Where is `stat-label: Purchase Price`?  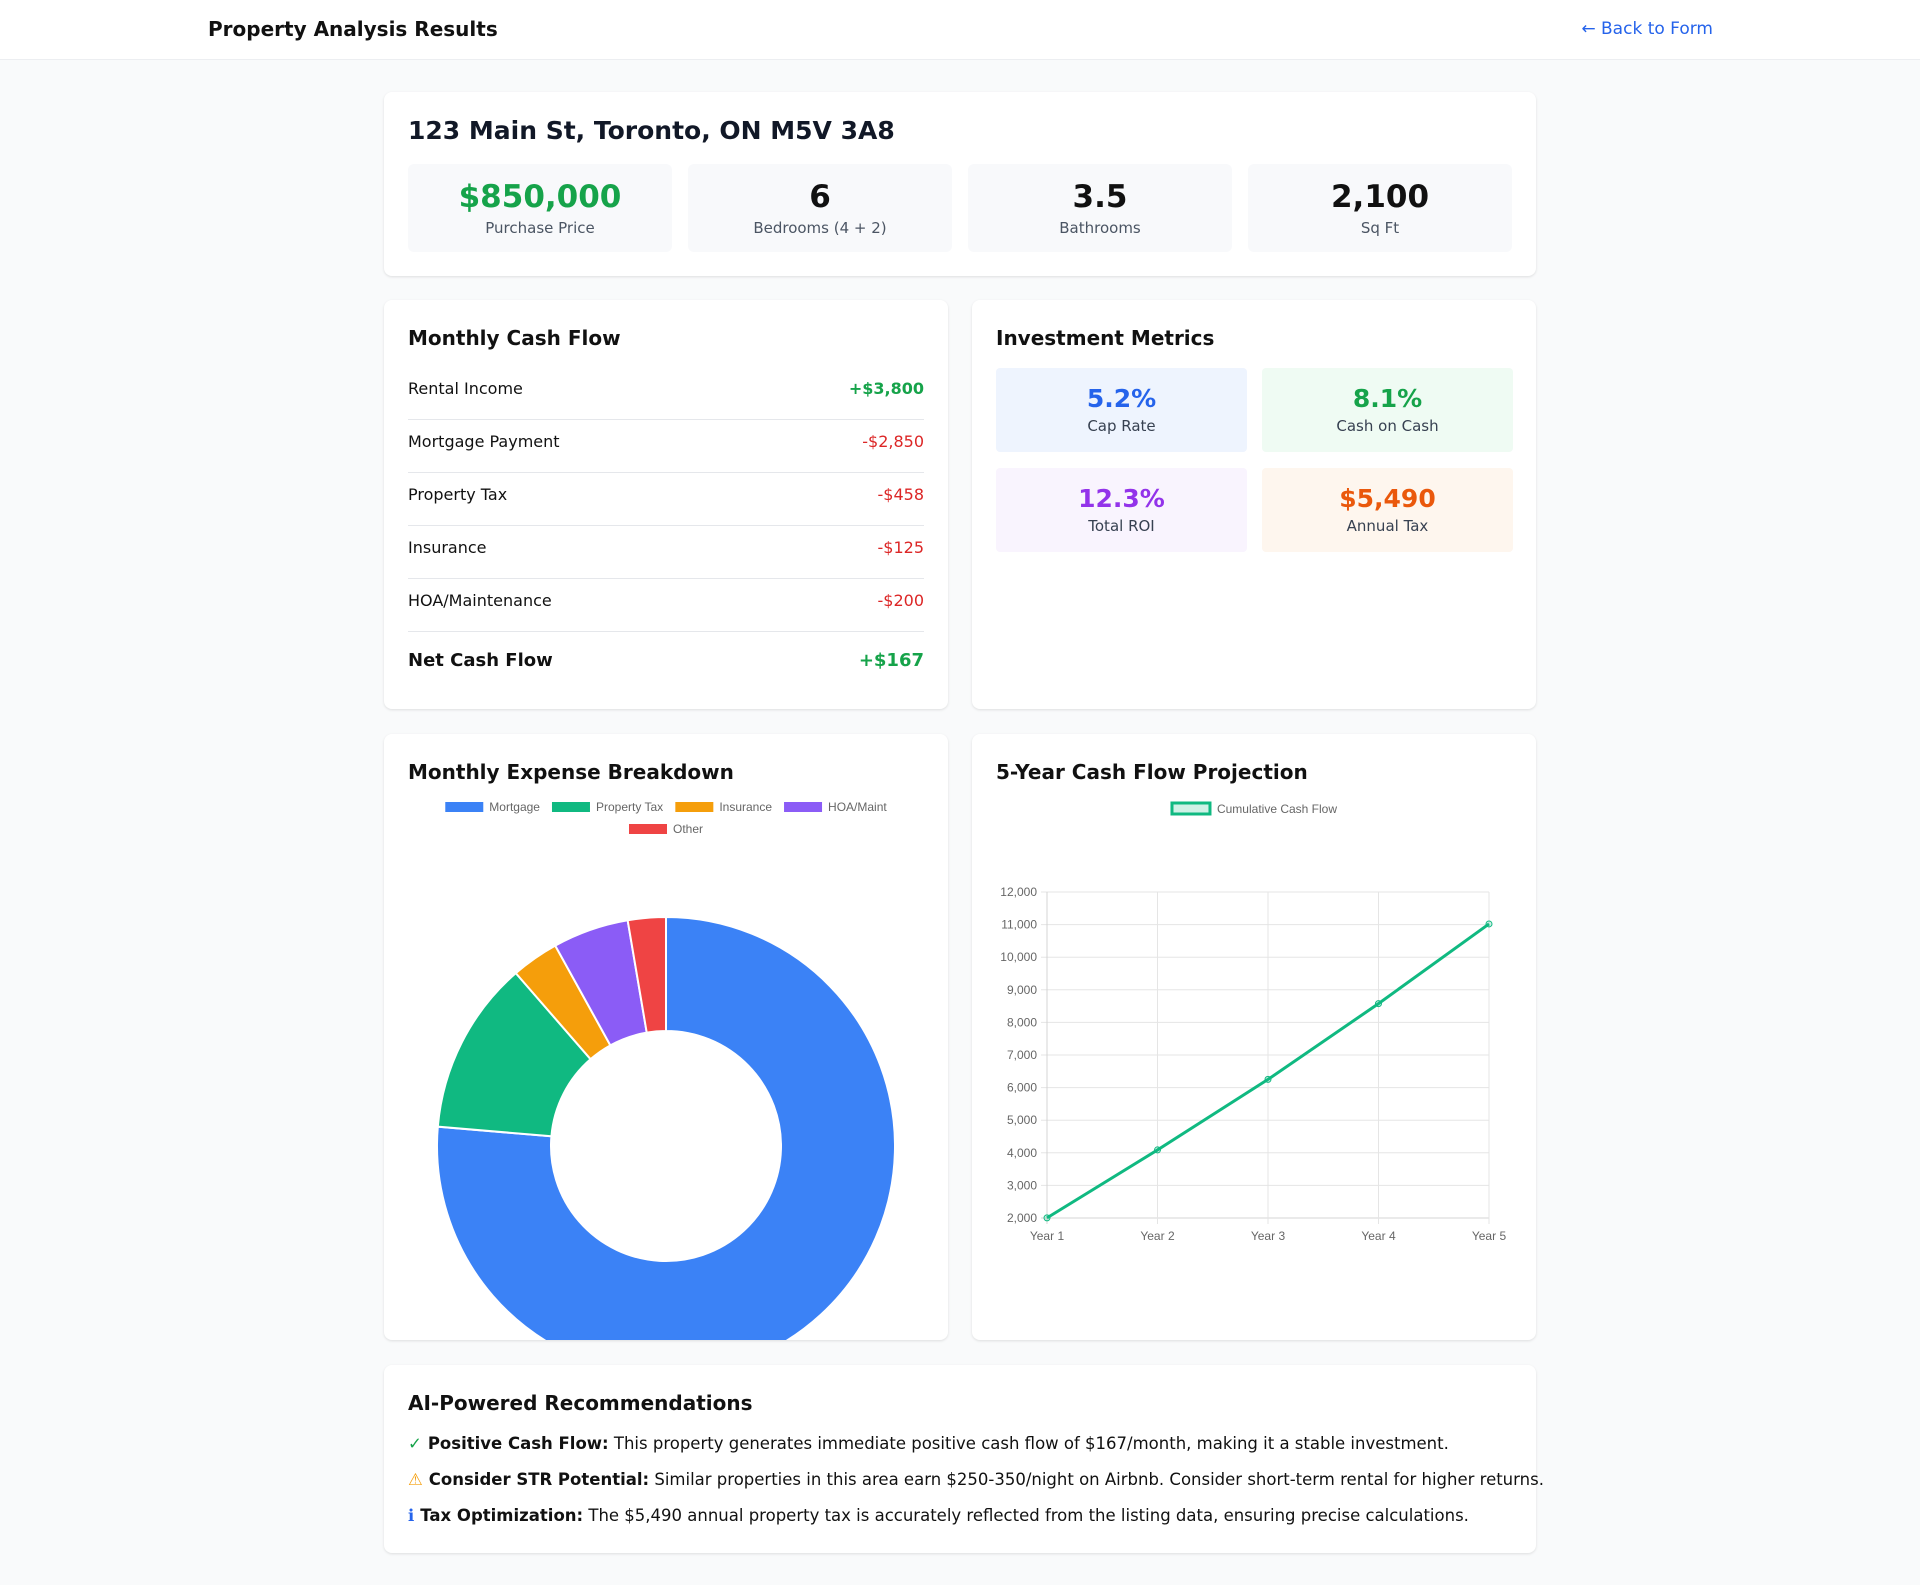
stat-label: Purchase Price is located at coordinates (540, 227).